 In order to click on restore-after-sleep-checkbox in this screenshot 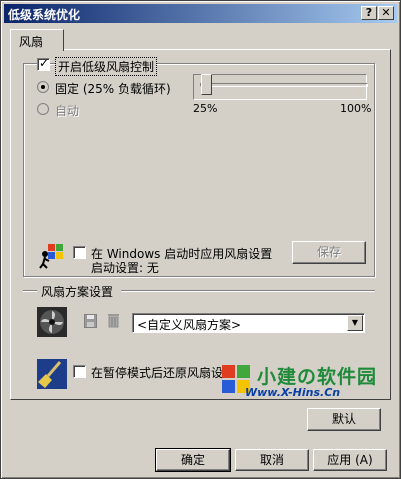, I will do `click(79, 371)`.